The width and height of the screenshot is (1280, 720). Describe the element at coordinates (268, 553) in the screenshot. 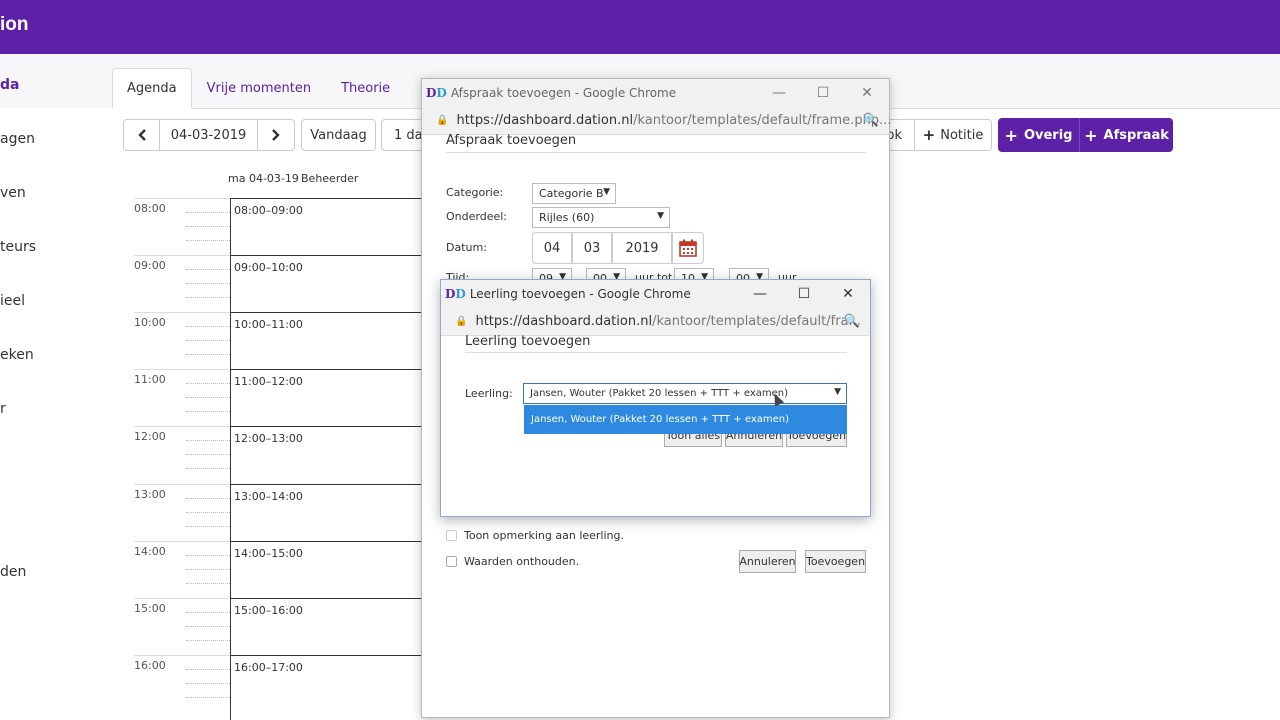

I see `time-slot: 14:00–15:00` at that location.